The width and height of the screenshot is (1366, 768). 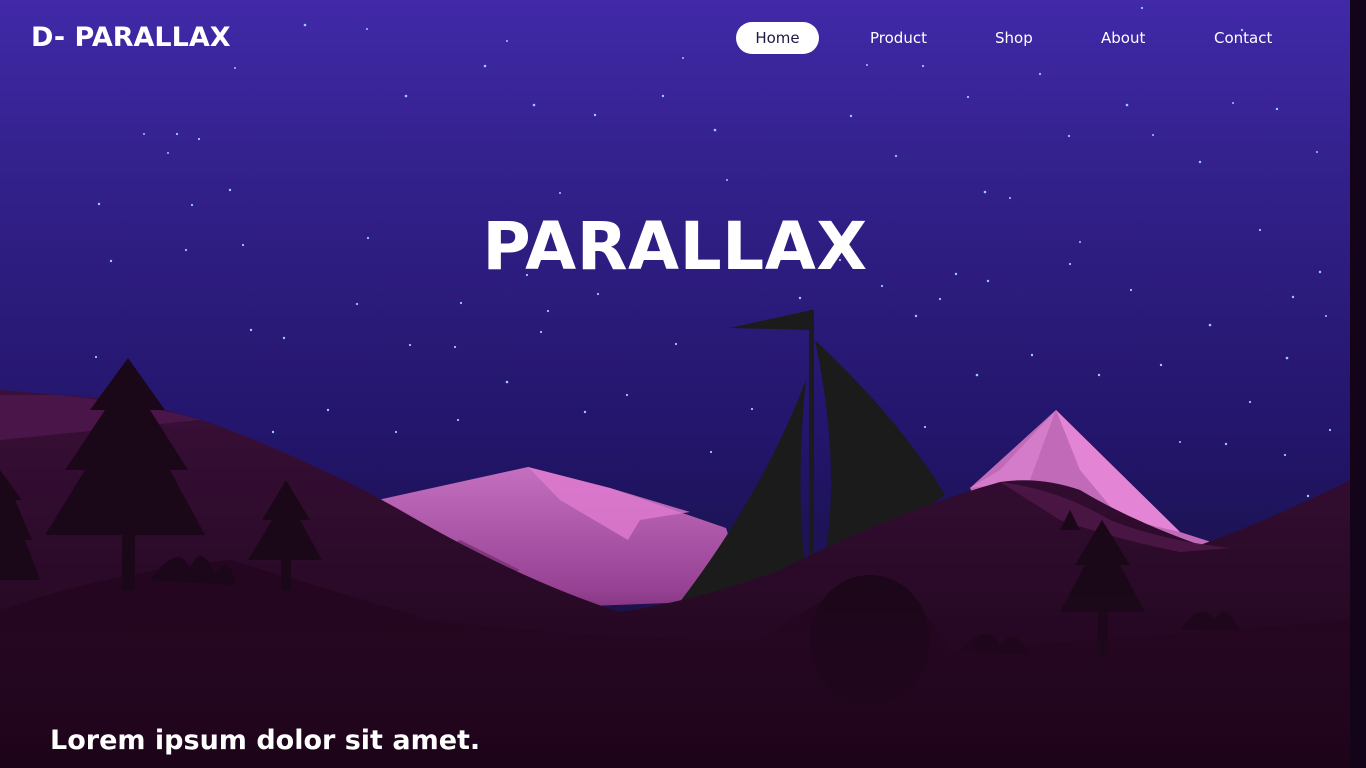 What do you see at coordinates (675, 246) in the screenshot?
I see `hero-title: PARALLAX` at bounding box center [675, 246].